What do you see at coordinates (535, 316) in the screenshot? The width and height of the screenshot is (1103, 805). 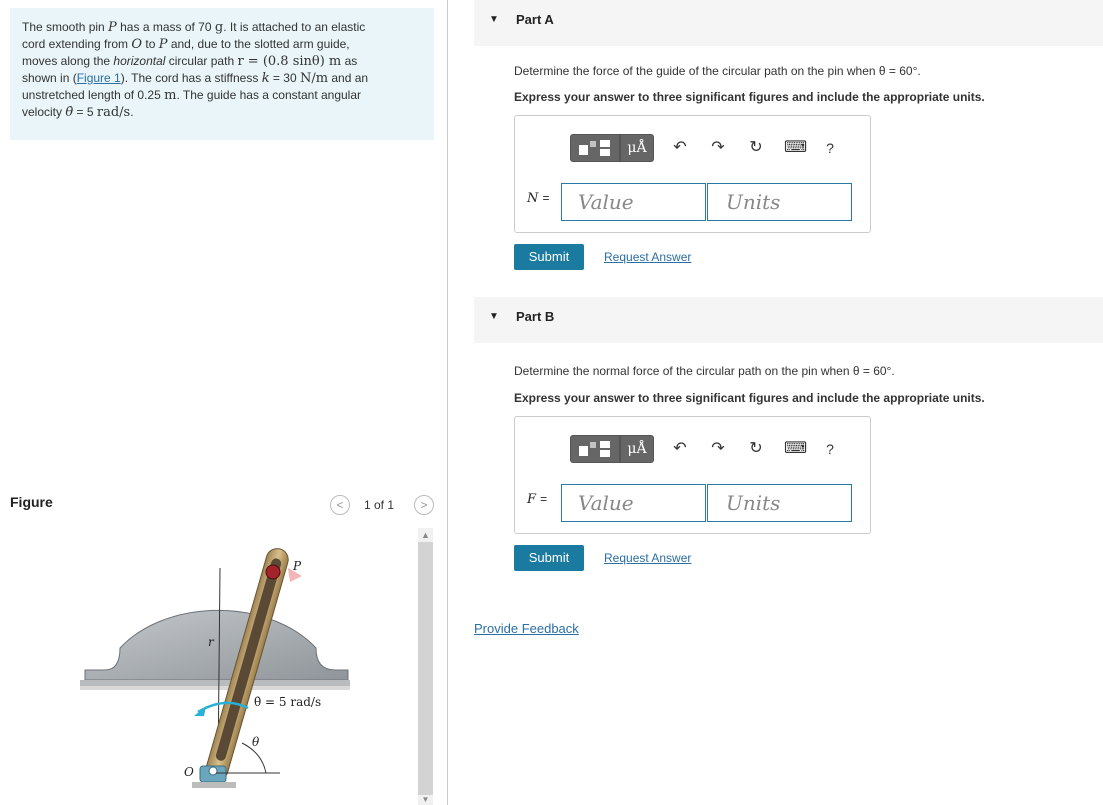 I see `part-b-label: Part B` at bounding box center [535, 316].